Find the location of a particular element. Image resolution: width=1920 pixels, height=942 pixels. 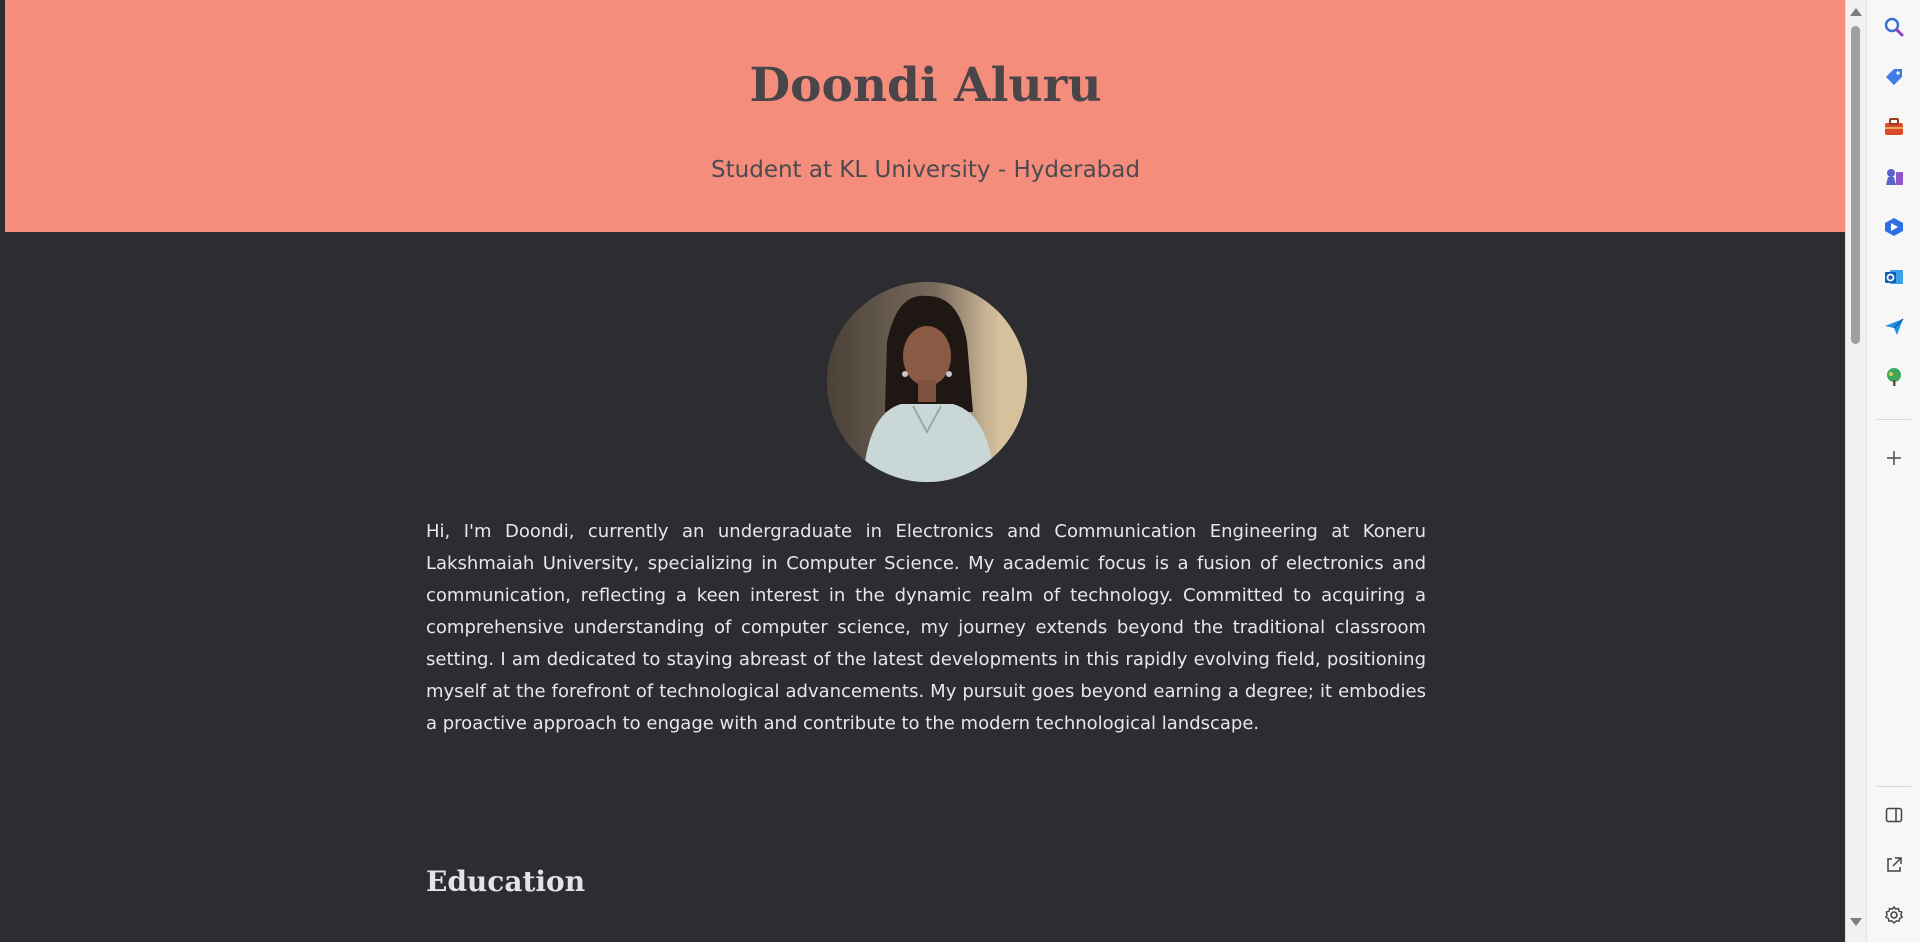

copilot-icon is located at coordinates (1894, 227).